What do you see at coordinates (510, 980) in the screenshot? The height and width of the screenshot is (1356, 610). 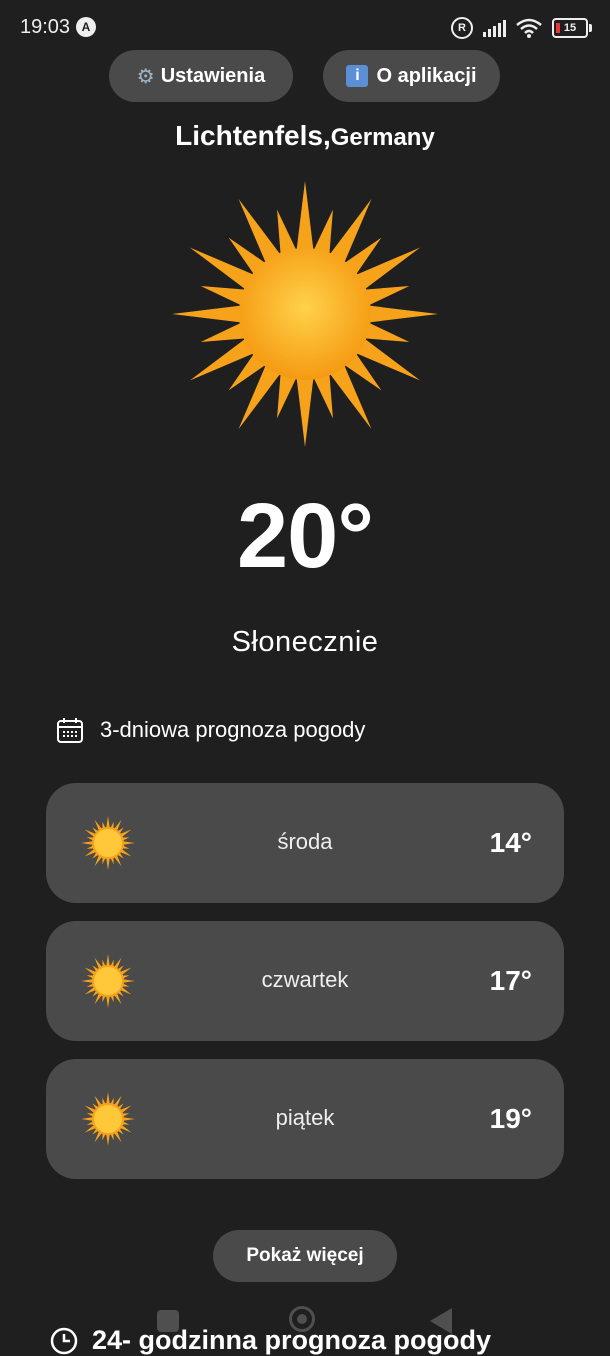 I see `day-temperature: 17°` at bounding box center [510, 980].